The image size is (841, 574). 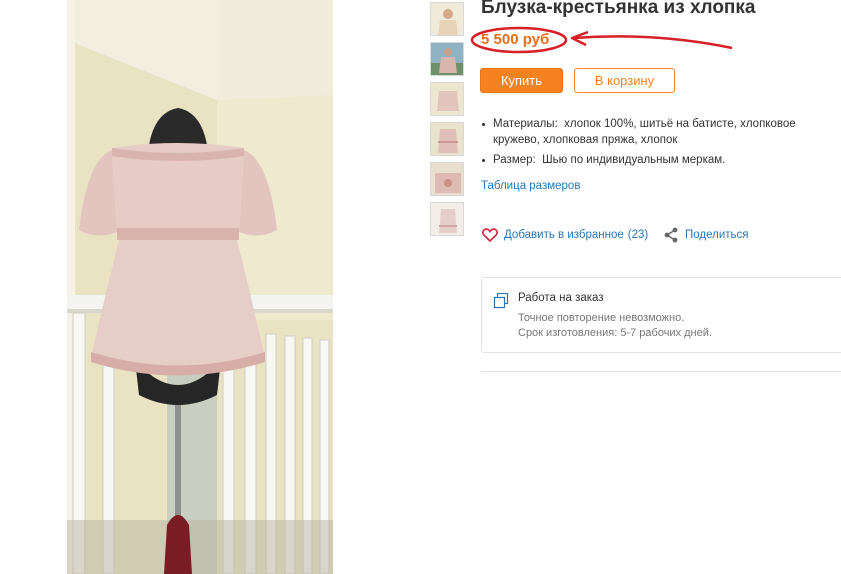 I want to click on production-time: Срок изготовления: 5-7 рабочих дней., so click(x=615, y=333).